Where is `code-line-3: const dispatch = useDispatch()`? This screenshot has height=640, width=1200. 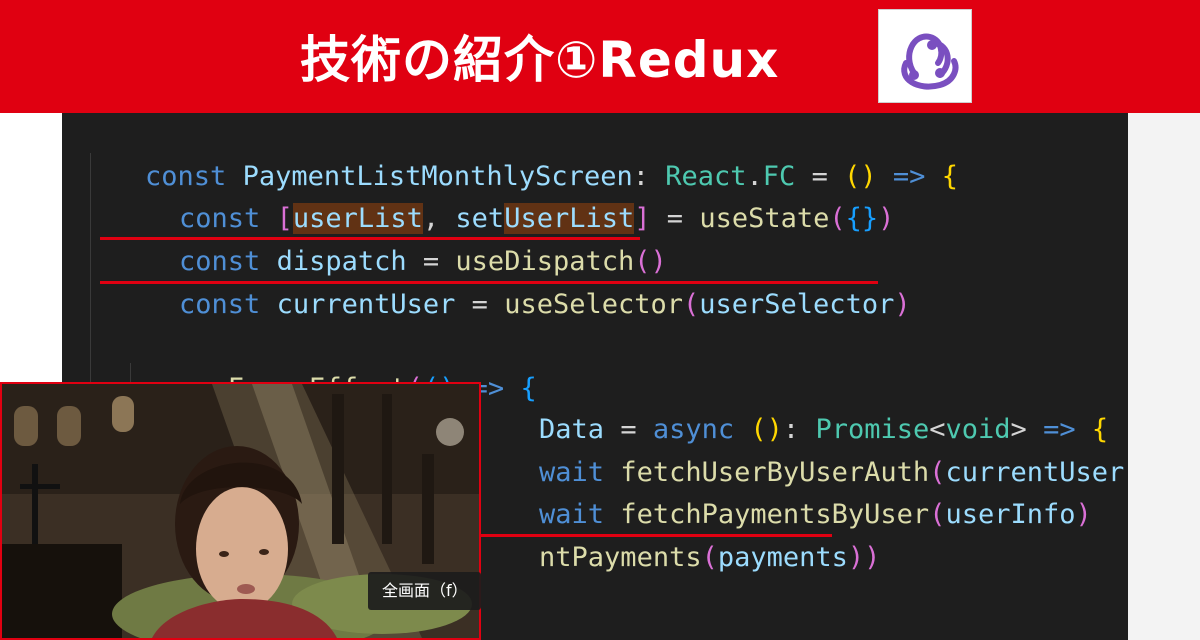
code-line-3: const dispatch = useDispatch() is located at coordinates (390, 239).